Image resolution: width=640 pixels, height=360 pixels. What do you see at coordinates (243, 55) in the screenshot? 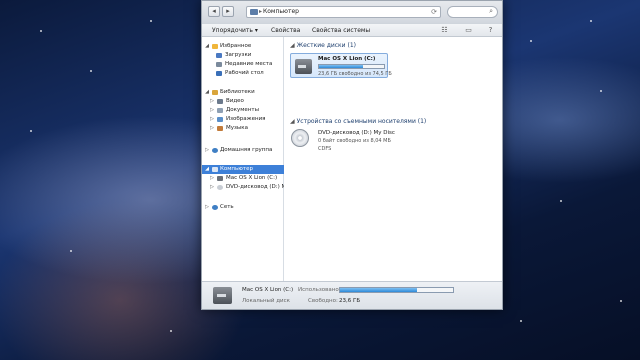
I see `nav-item-downloads: Загрузки` at bounding box center [243, 55].